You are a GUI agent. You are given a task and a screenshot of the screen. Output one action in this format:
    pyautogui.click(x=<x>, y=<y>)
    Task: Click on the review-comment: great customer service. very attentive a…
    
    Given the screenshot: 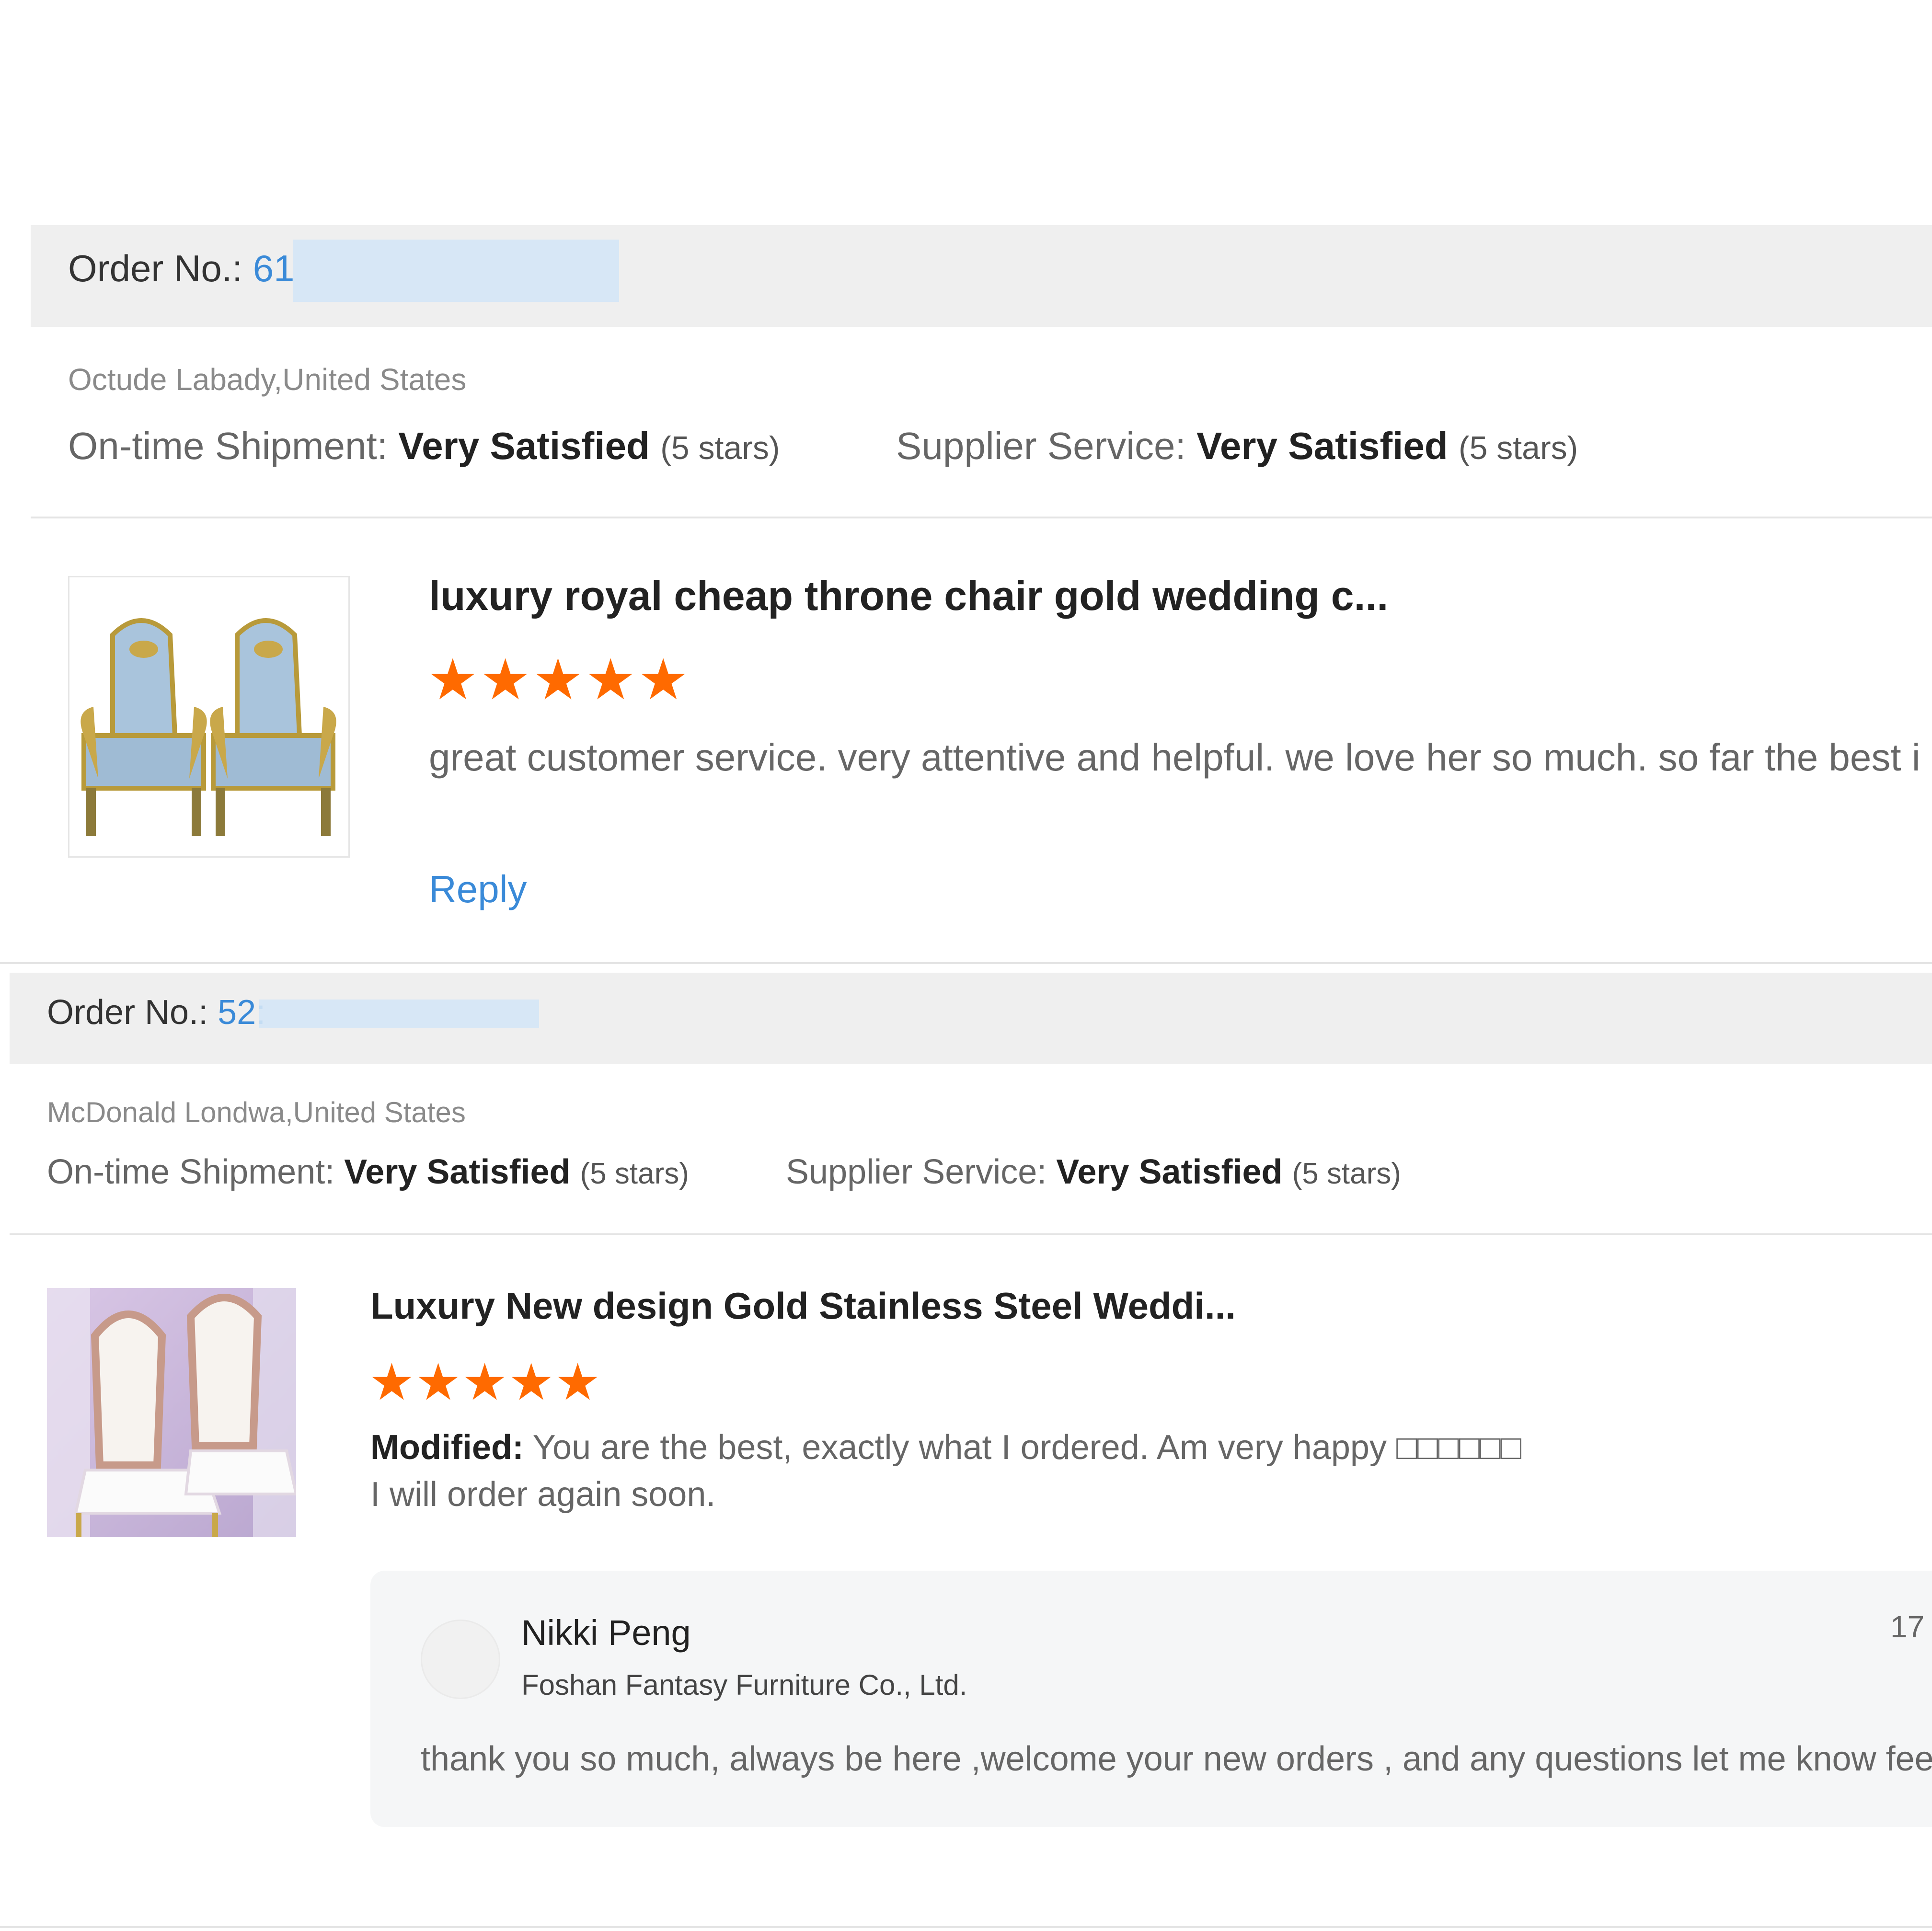 What is the action you would take?
    pyautogui.click(x=1174, y=757)
    